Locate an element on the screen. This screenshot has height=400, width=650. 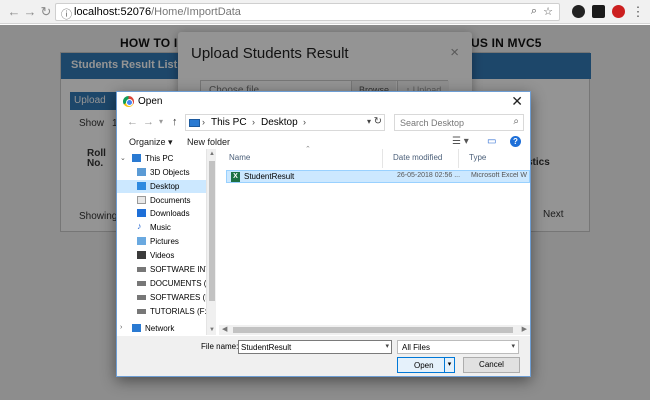
zoom-icon: ⌕ is located at coordinates (534, 11).